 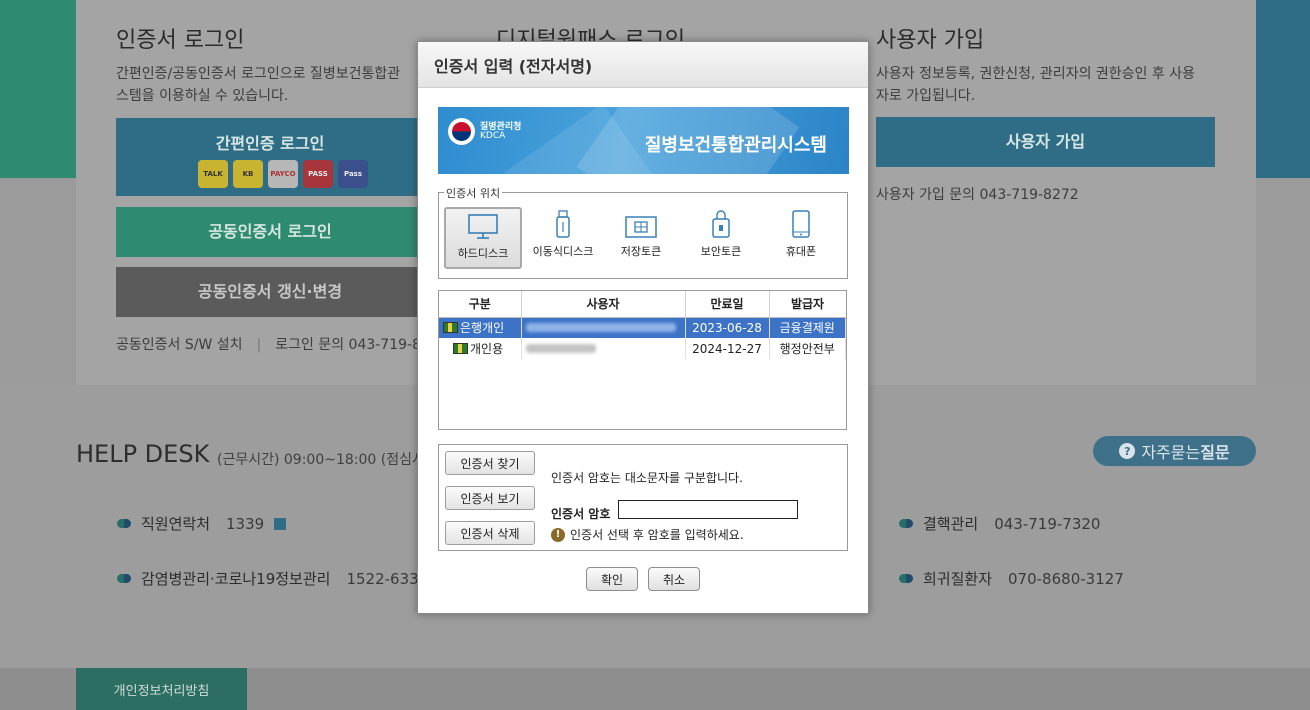 I want to click on contact-rare: 희귀질환자 070-8680-3127, so click(x=1011, y=578).